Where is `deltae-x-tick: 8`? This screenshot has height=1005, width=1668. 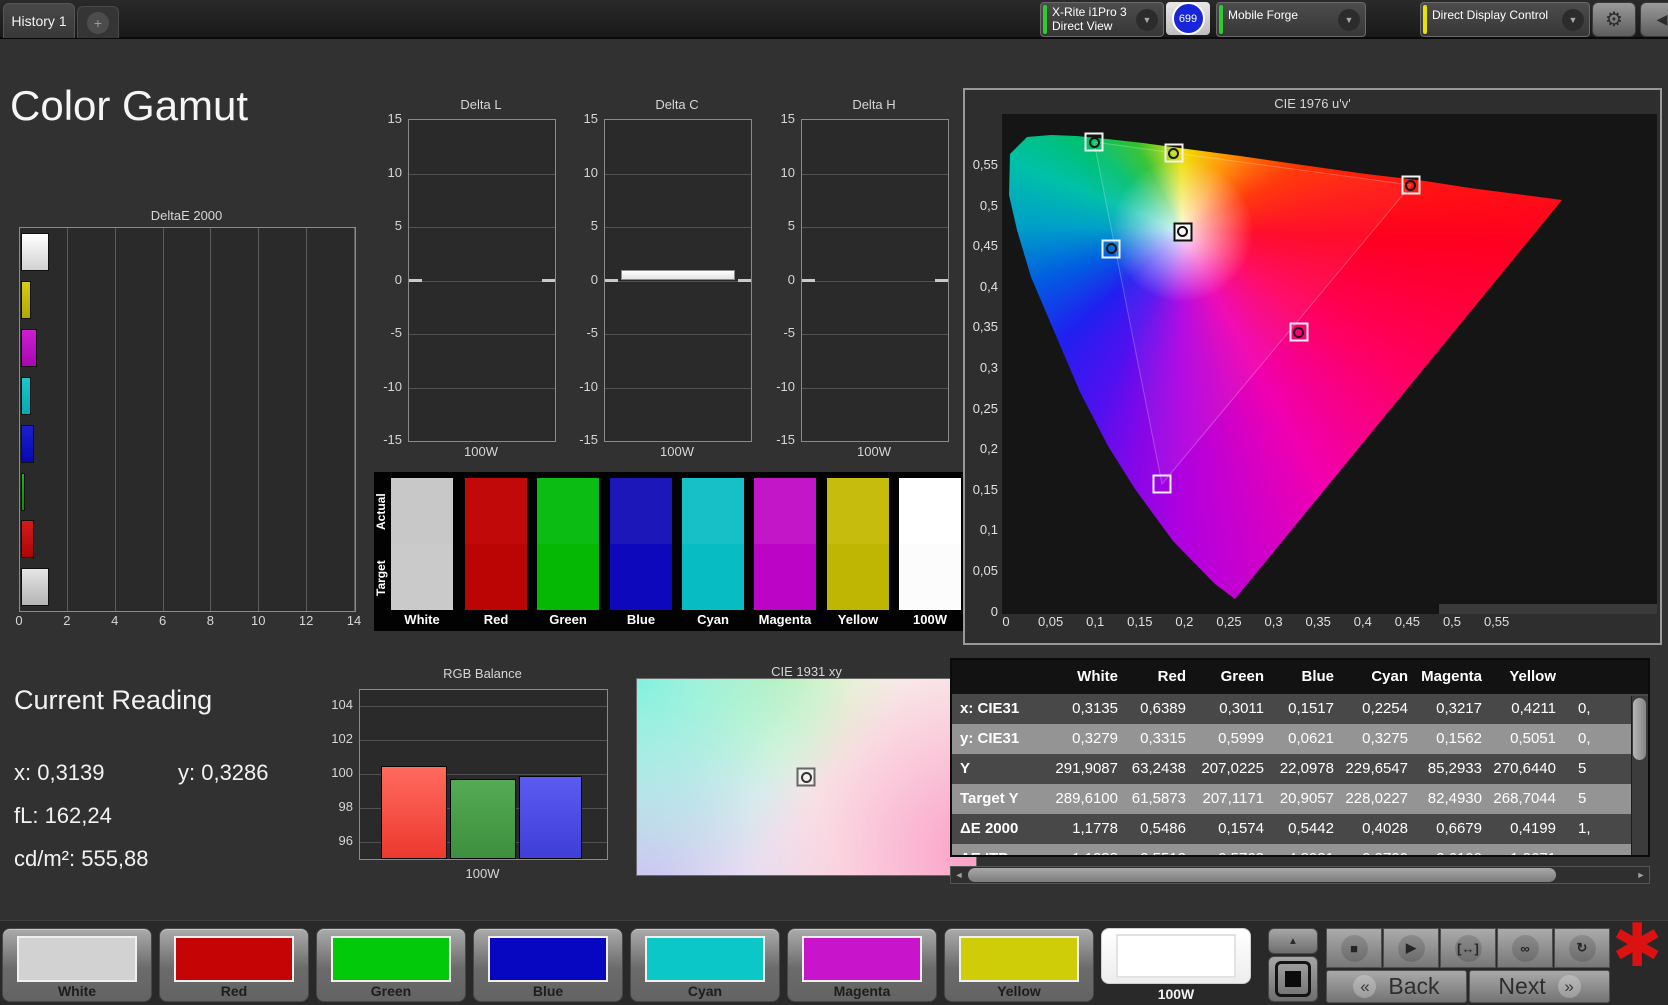
deltae-x-tick: 8 is located at coordinates (210, 620).